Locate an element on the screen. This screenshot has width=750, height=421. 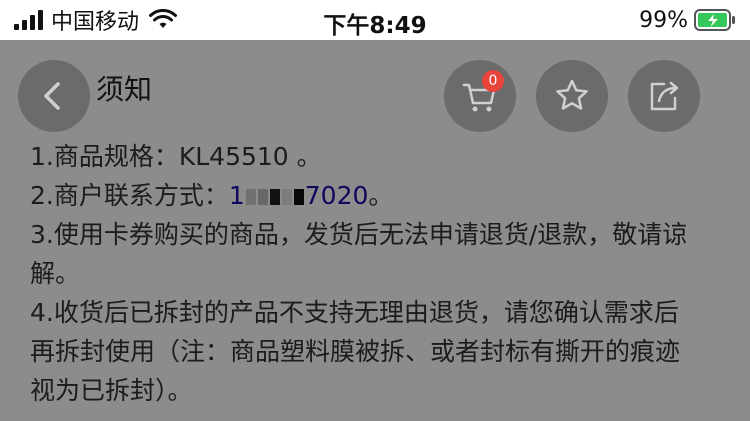
cart-button: 0 is located at coordinates (480, 96).